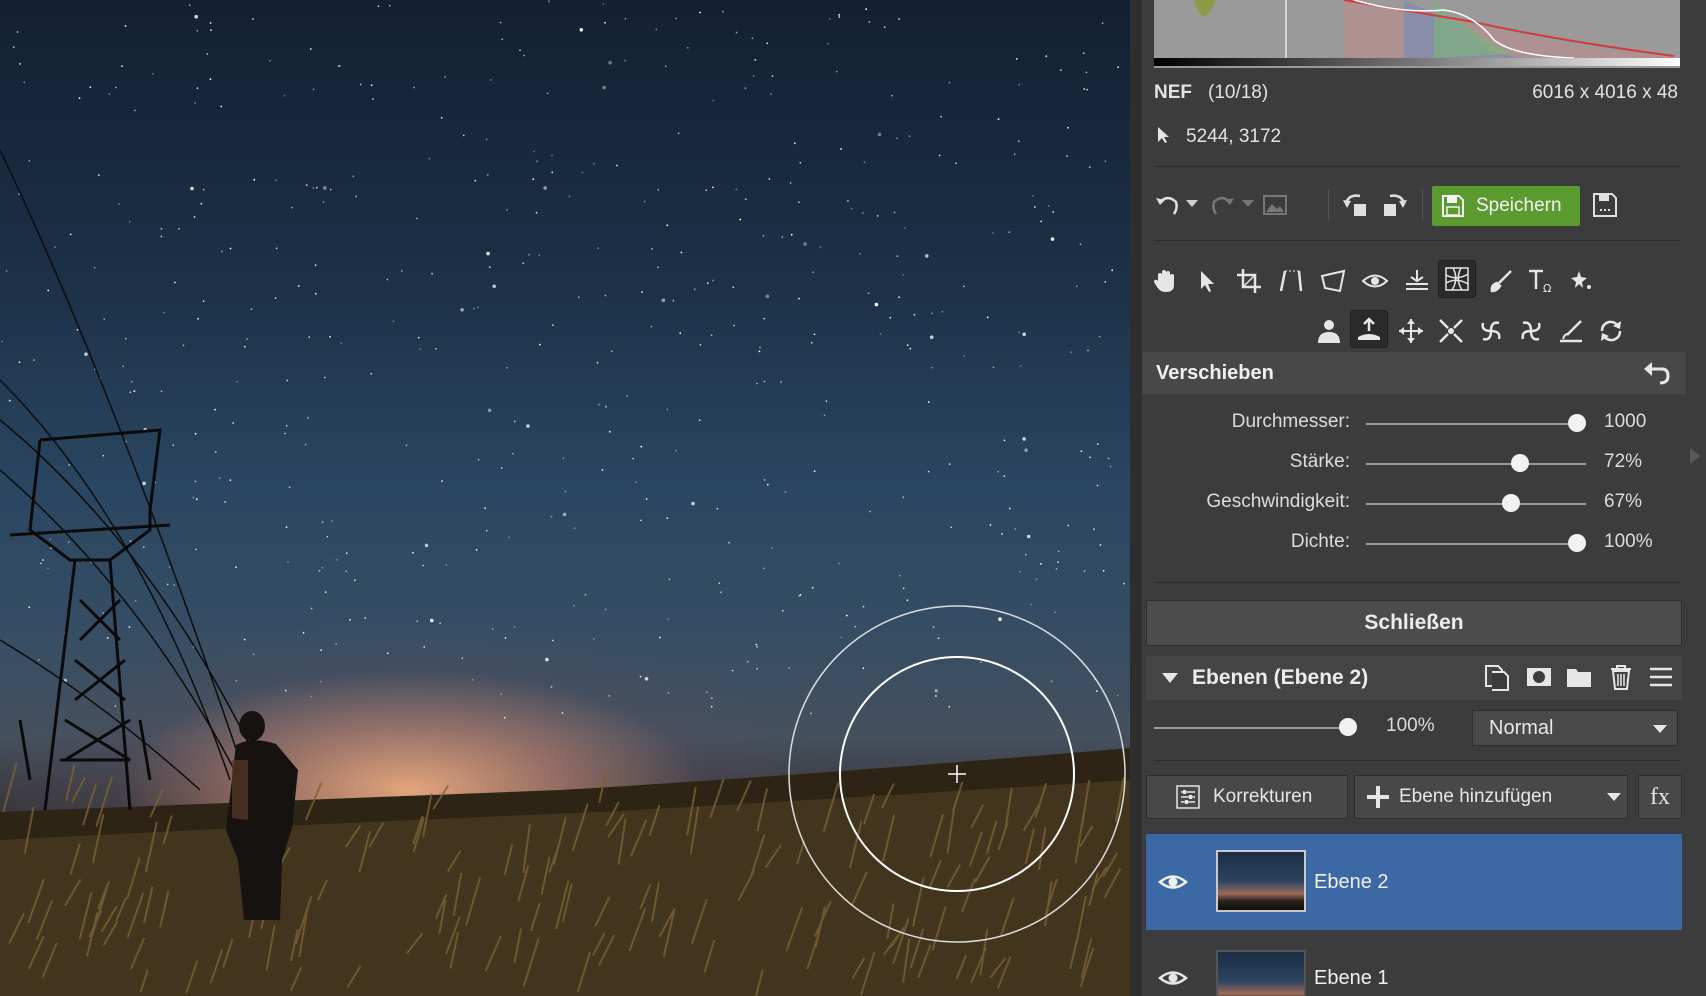 The width and height of the screenshot is (1706, 996). I want to click on blend-mode-value: Normal, so click(1521, 727).